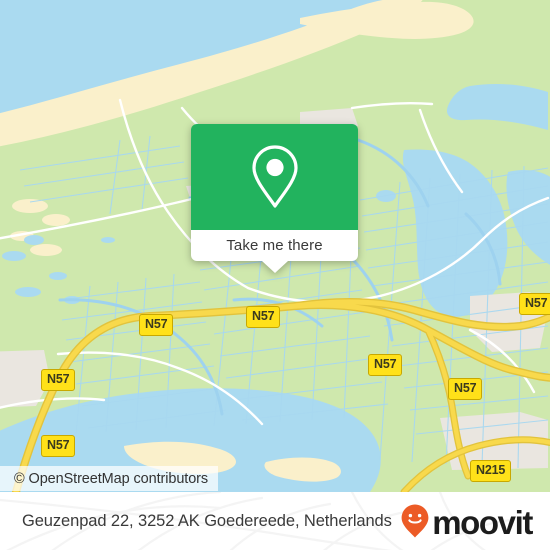 This screenshot has height=550, width=550. I want to click on location-popup: Take me there, so click(274, 198).